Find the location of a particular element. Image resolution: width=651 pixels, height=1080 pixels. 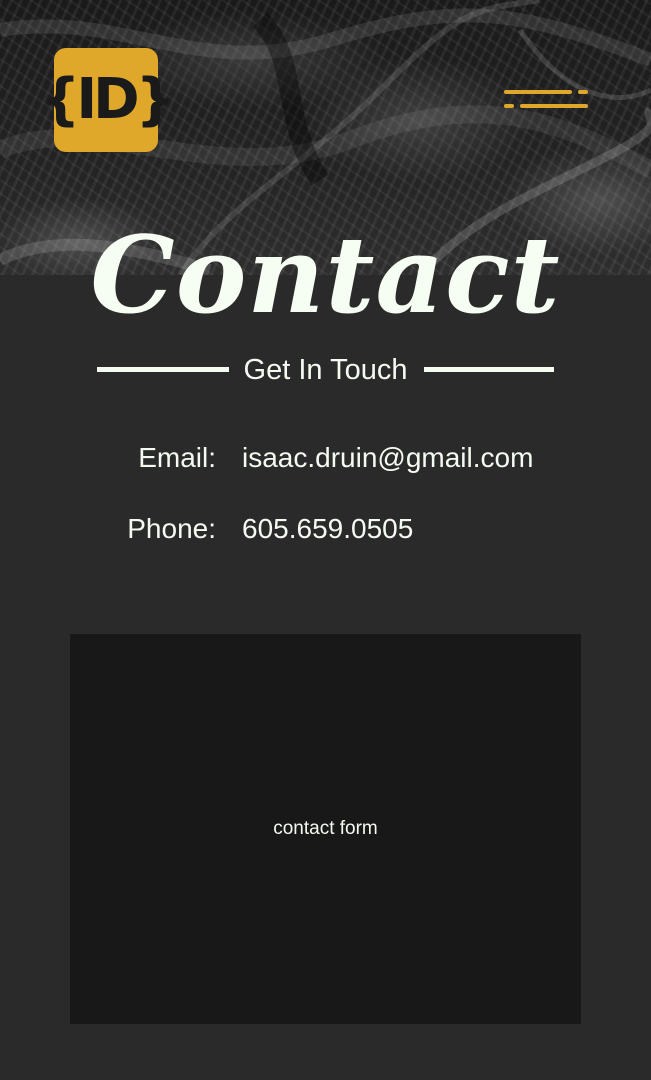

email-link: isaac.druin@gmail.com is located at coordinates (387, 458).